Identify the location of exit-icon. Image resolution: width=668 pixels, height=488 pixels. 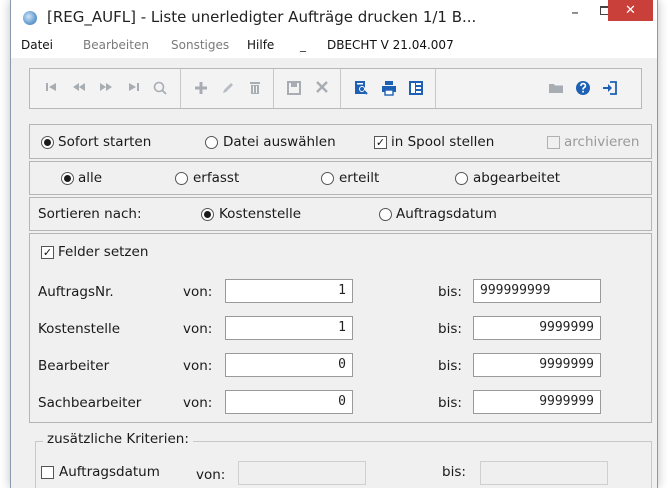
(610, 89).